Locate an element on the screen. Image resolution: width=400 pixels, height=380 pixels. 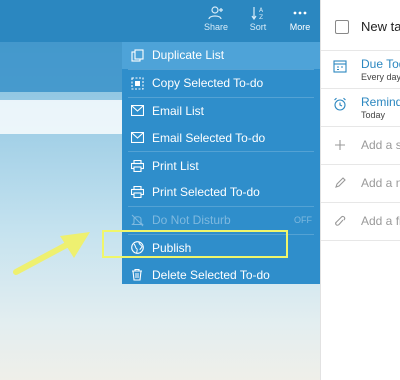
sort-label: Sort is located at coordinates (258, 27).